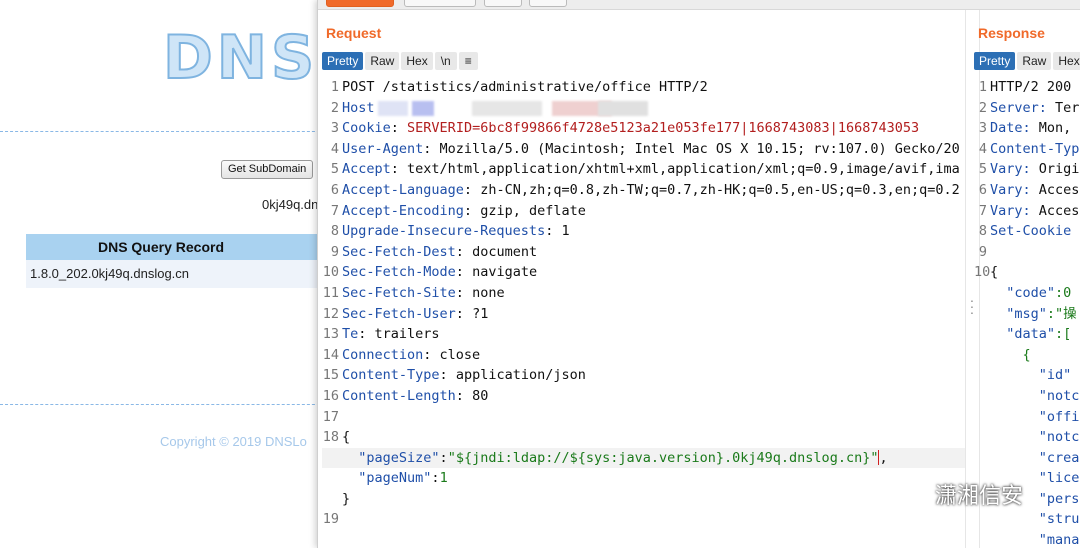 The image size is (1080, 548). What do you see at coordinates (503, 3) in the screenshot?
I see `history-back-button` at bounding box center [503, 3].